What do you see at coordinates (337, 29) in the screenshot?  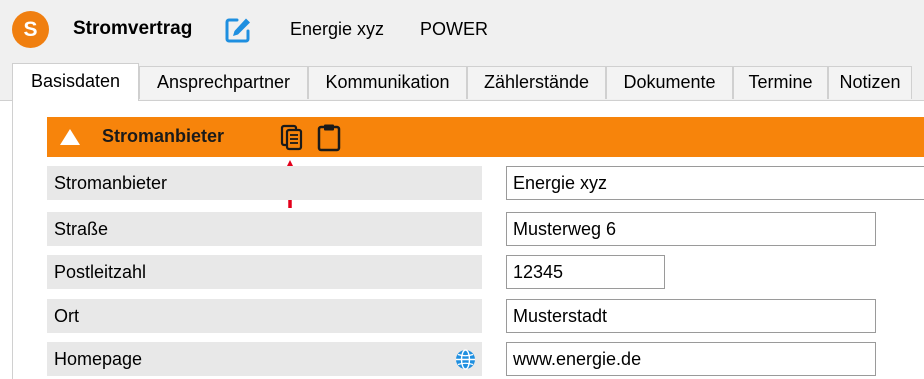 I see `company-name: Energie xyz` at bounding box center [337, 29].